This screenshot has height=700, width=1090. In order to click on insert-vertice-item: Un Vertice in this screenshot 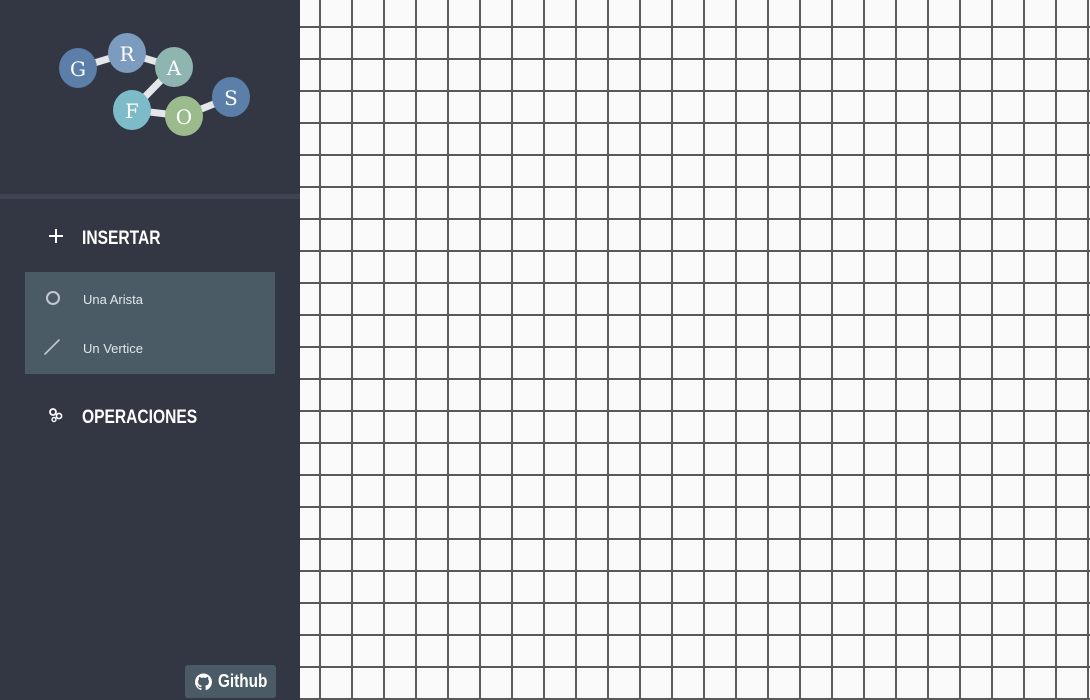, I will do `click(150, 348)`.